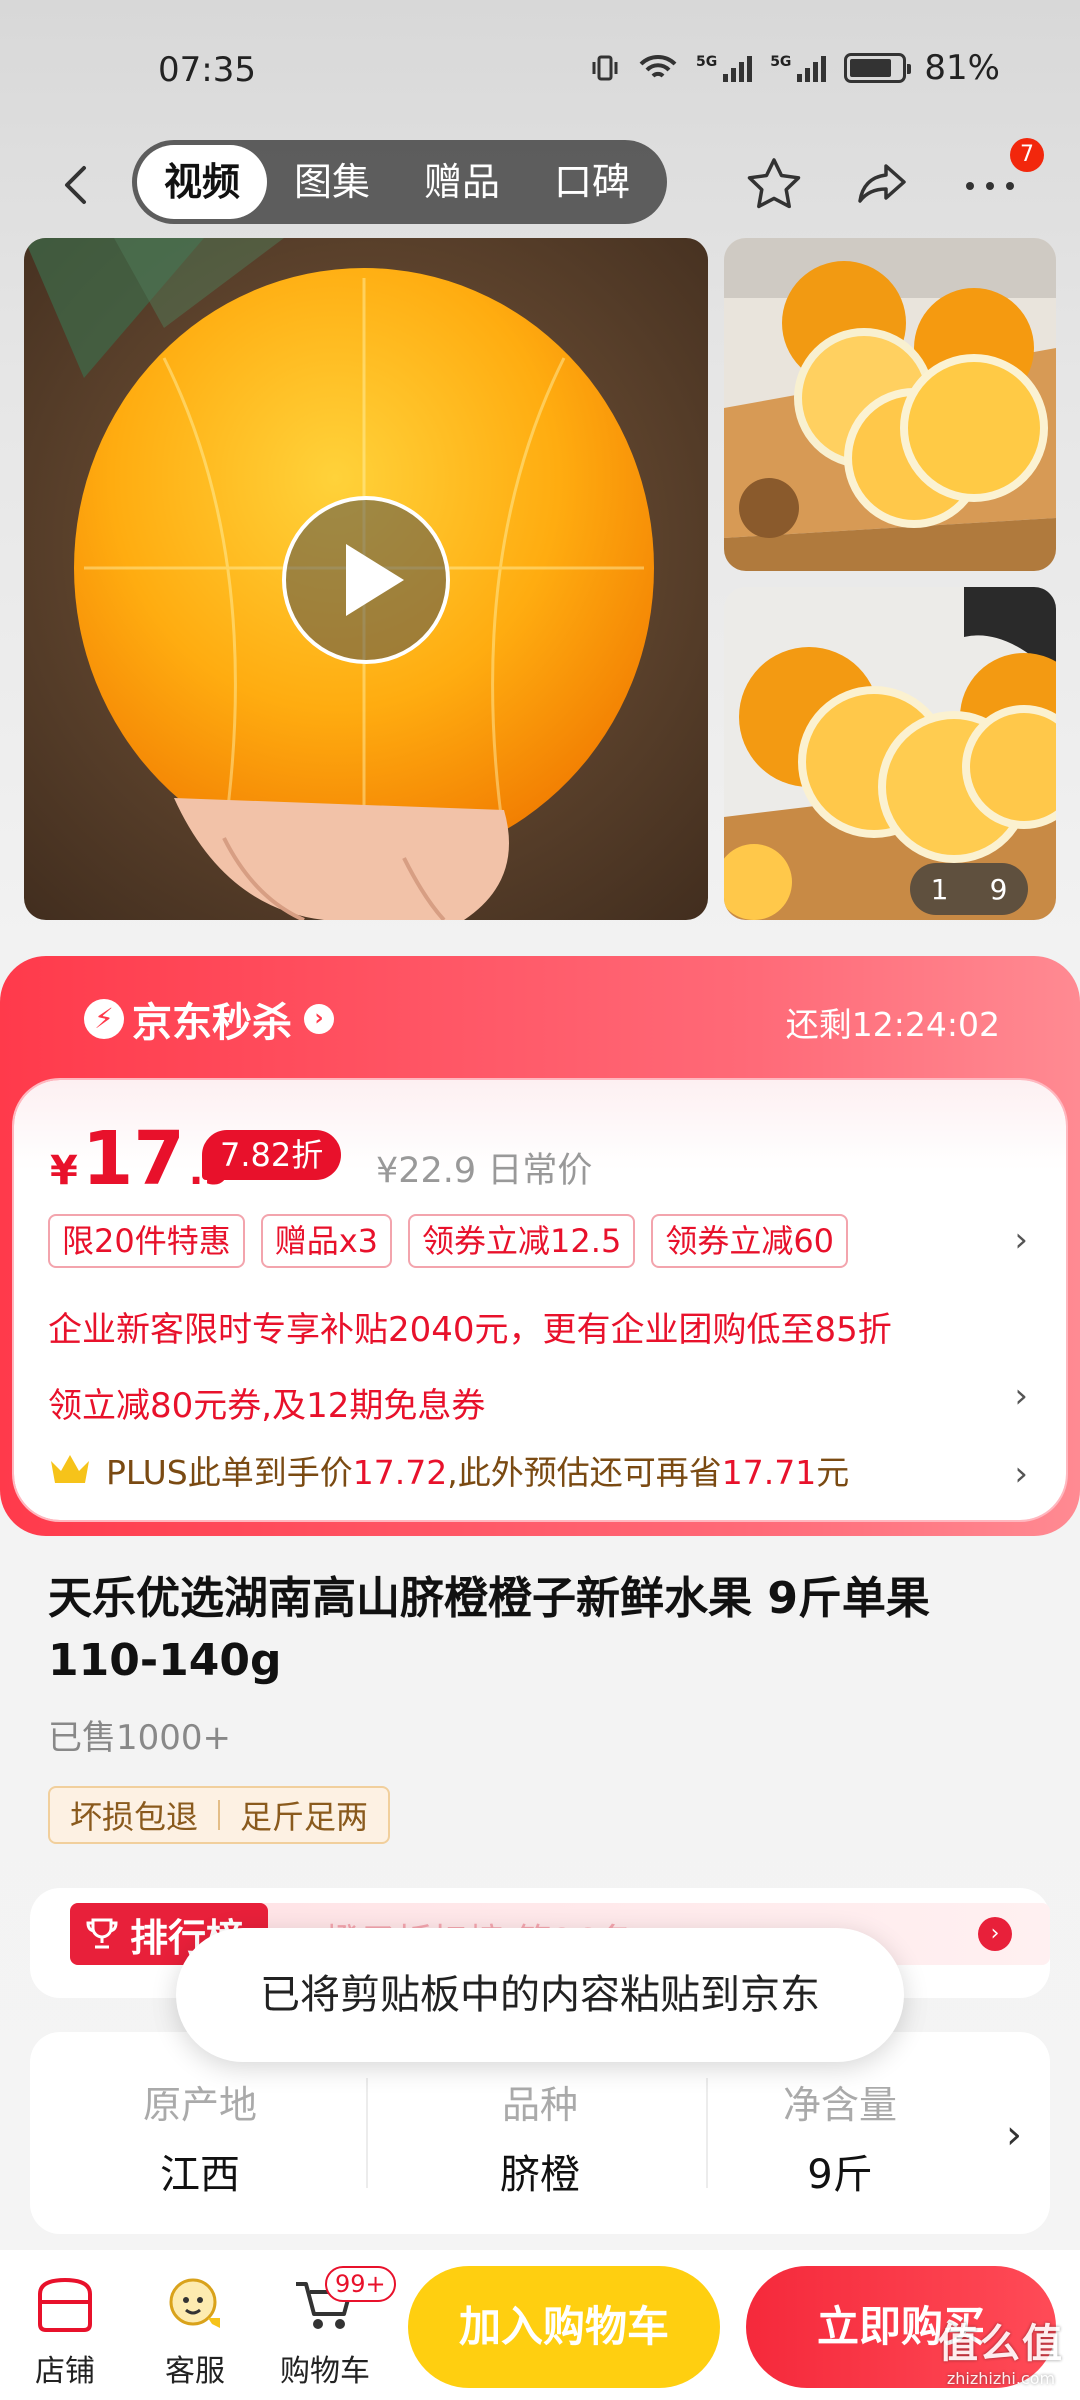 This screenshot has height=2400, width=1080. Describe the element at coordinates (484, 1171) in the screenshot. I see `original-price: ¥22.9 日常价` at that location.